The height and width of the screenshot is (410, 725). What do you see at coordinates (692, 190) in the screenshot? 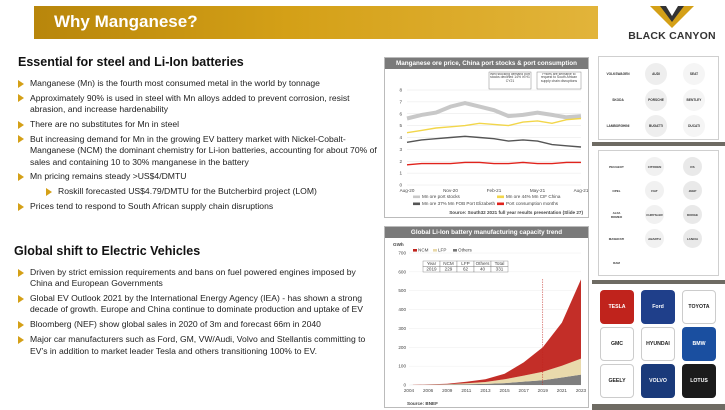
I see `brand-logo-jeep: JEEP` at bounding box center [692, 190].